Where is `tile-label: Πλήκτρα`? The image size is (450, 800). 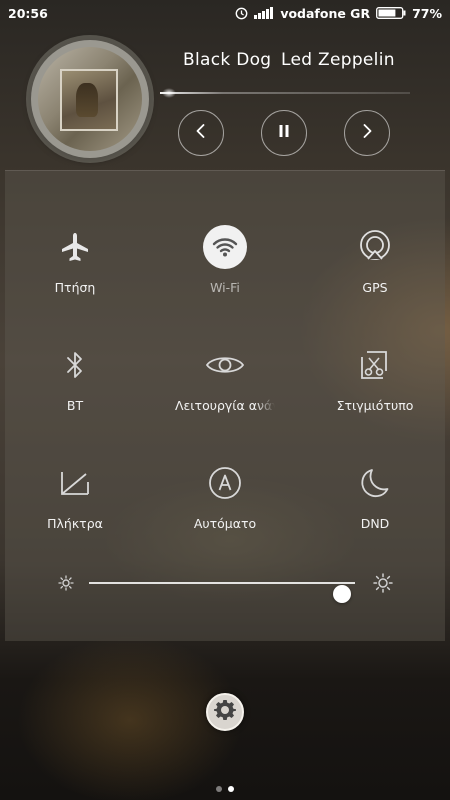 tile-label: Πλήκτρα is located at coordinates (75, 523).